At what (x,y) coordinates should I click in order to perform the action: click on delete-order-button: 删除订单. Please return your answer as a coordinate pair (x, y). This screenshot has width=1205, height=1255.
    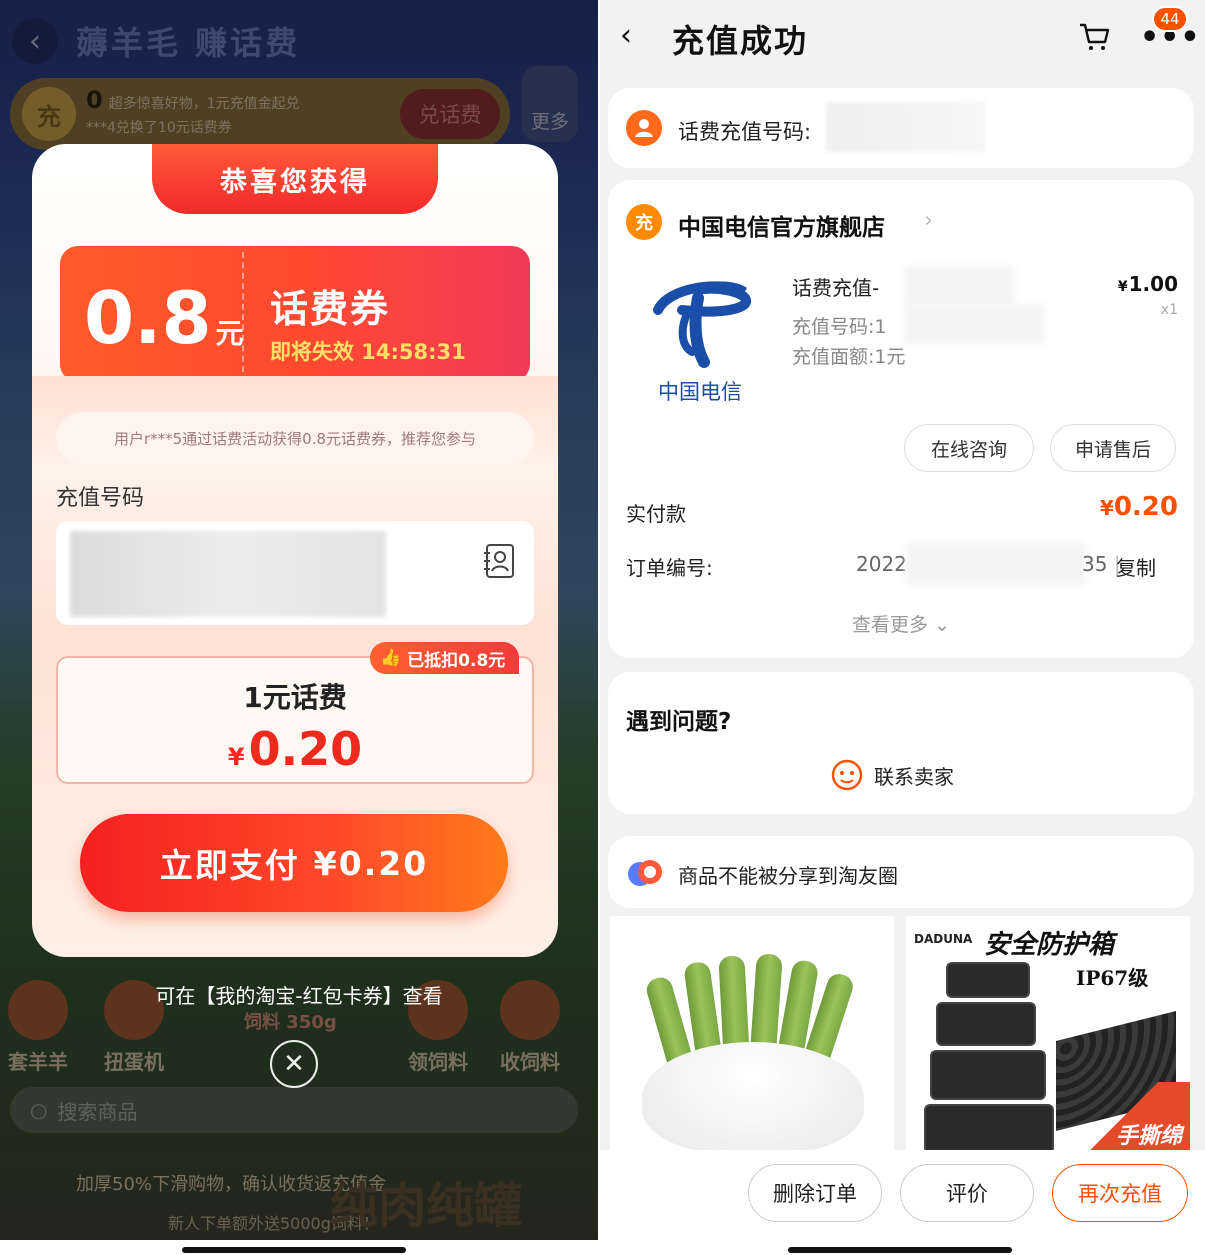
    Looking at the image, I should click on (815, 1193).